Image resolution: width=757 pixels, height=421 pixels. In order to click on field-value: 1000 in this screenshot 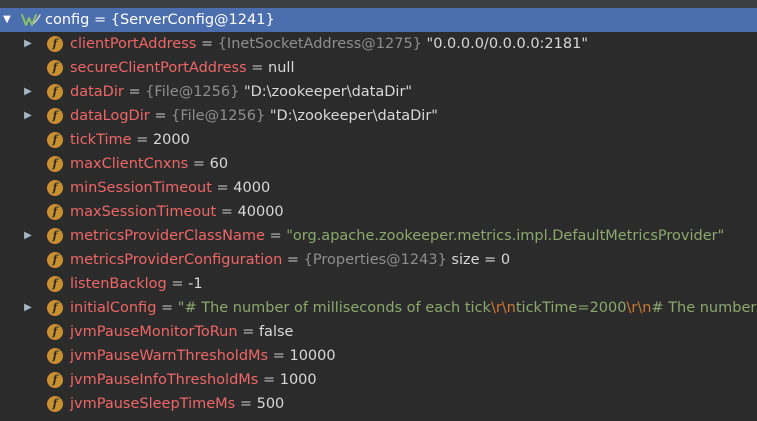, I will do `click(298, 380)`.